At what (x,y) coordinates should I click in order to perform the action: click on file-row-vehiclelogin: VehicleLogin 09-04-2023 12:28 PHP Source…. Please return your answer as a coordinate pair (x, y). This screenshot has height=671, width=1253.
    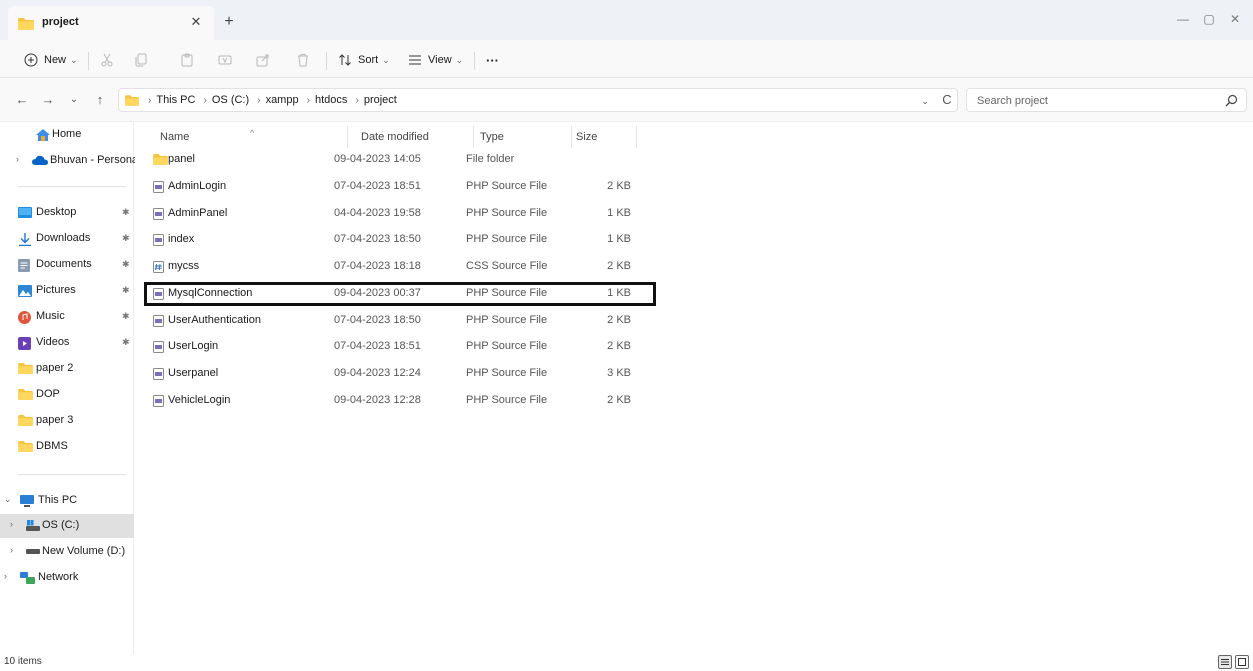
    Looking at the image, I should click on (400, 401).